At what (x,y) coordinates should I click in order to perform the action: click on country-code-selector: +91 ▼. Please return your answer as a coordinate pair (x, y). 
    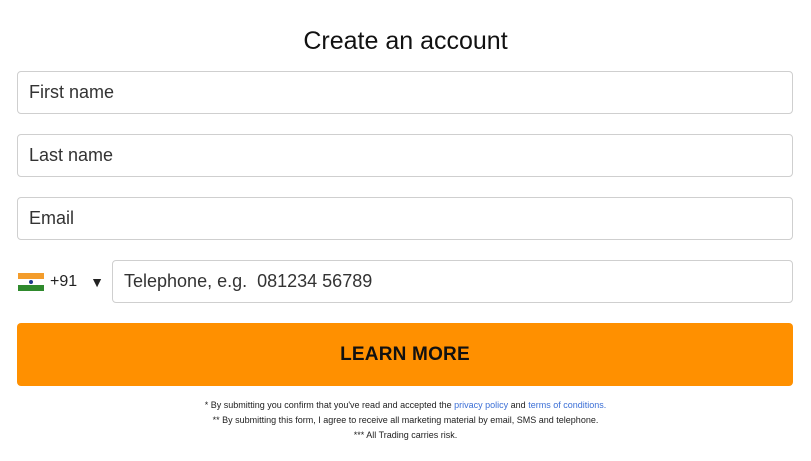
    Looking at the image, I should click on (64, 281).